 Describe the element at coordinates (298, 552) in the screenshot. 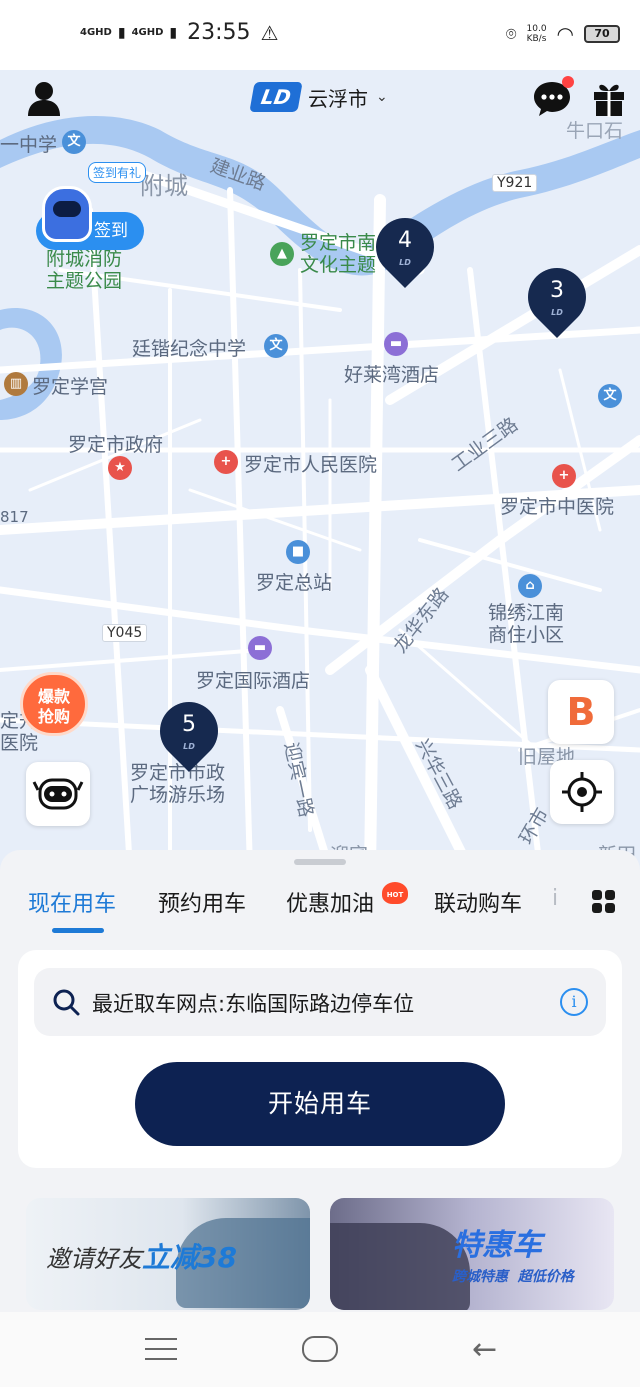

I see `bus-station-icon: ■` at that location.